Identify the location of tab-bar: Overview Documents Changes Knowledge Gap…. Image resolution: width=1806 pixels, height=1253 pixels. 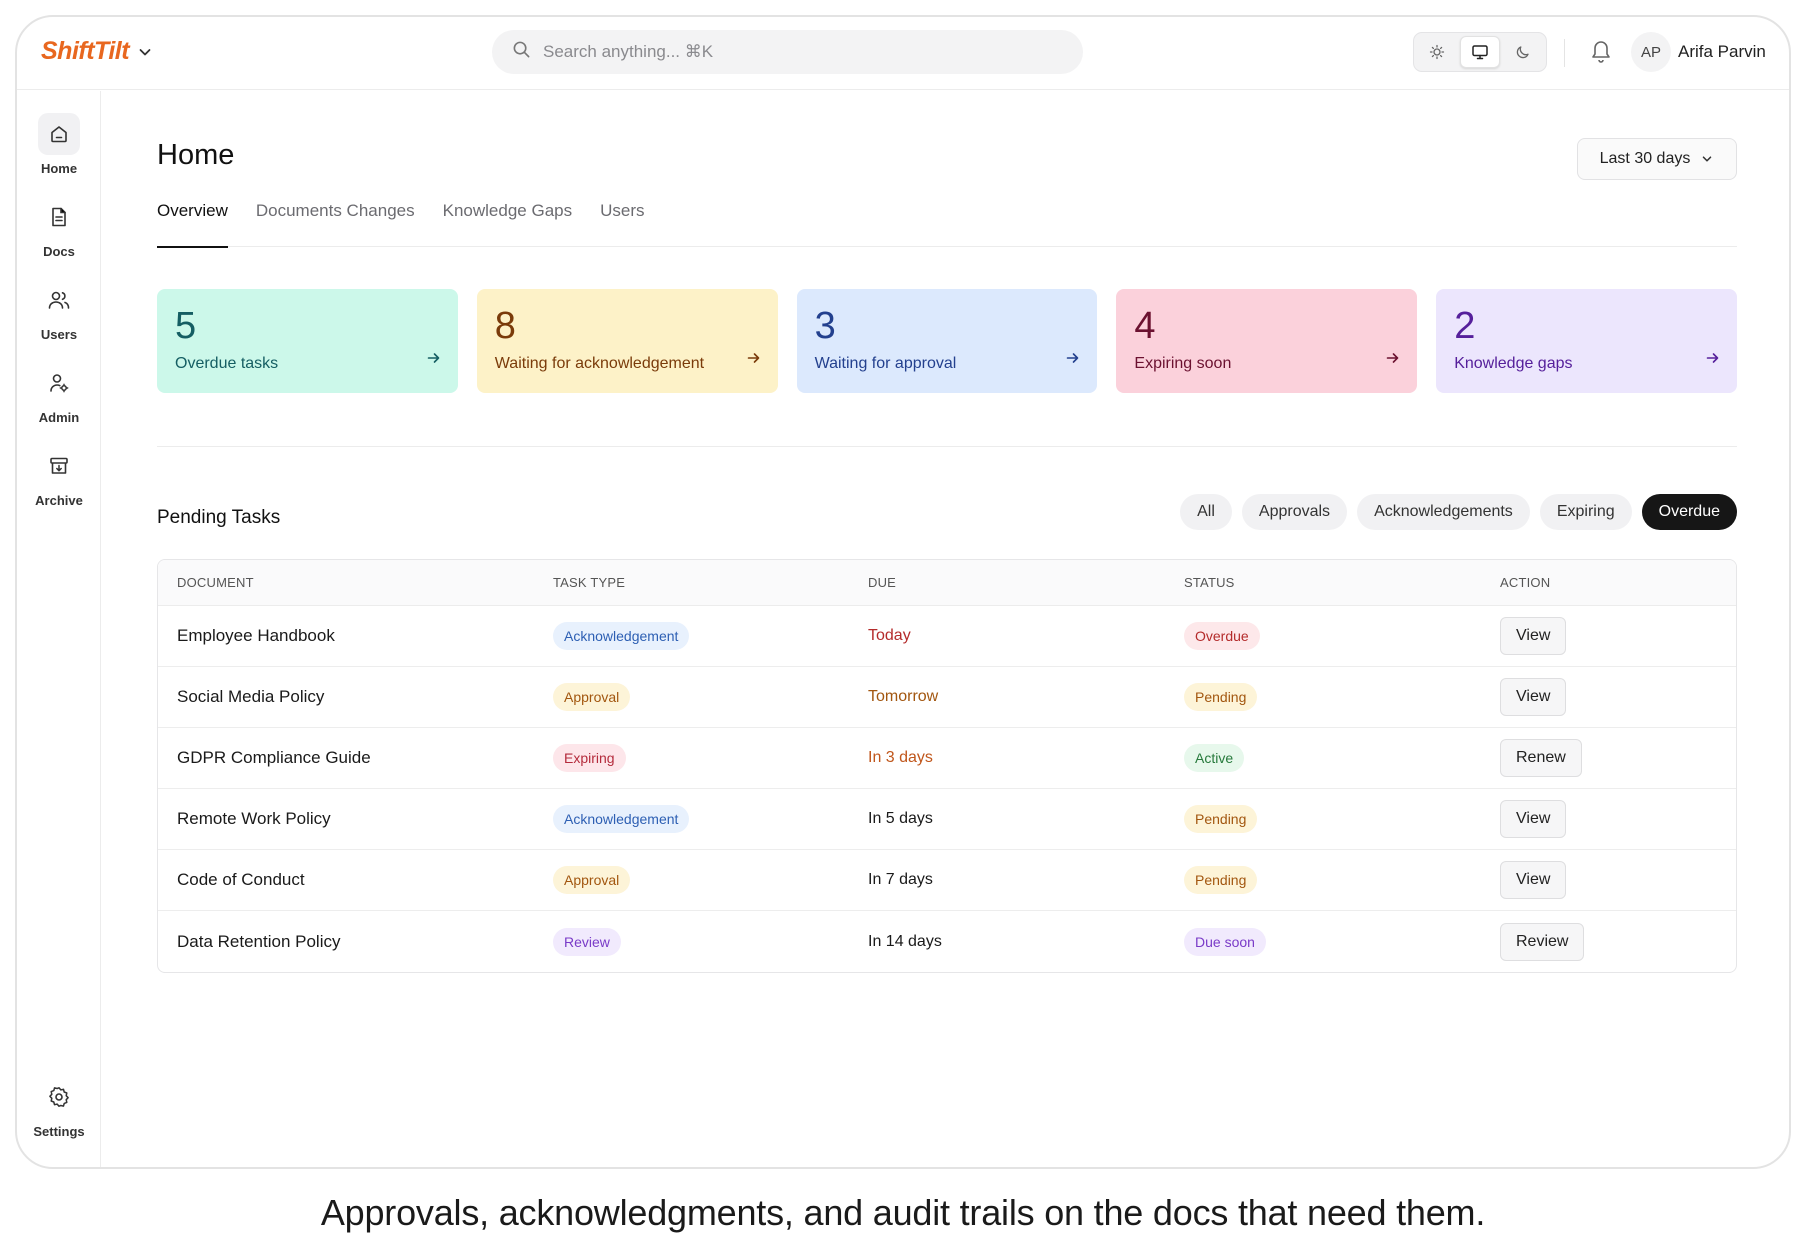
(947, 222).